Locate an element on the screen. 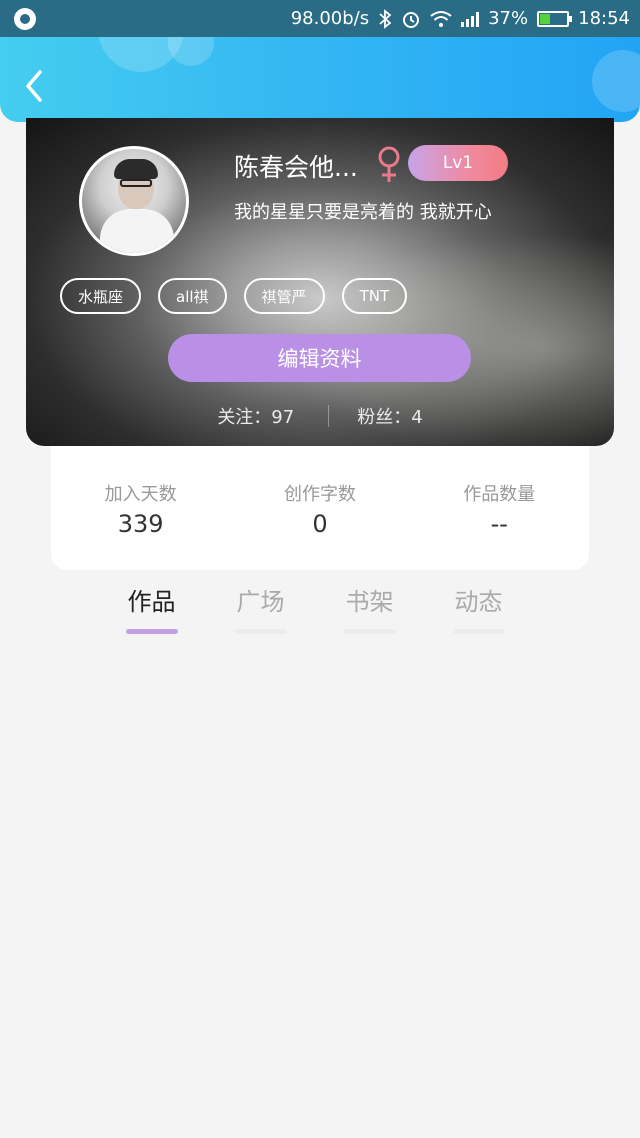  tag-item: all祺 is located at coordinates (192, 296).